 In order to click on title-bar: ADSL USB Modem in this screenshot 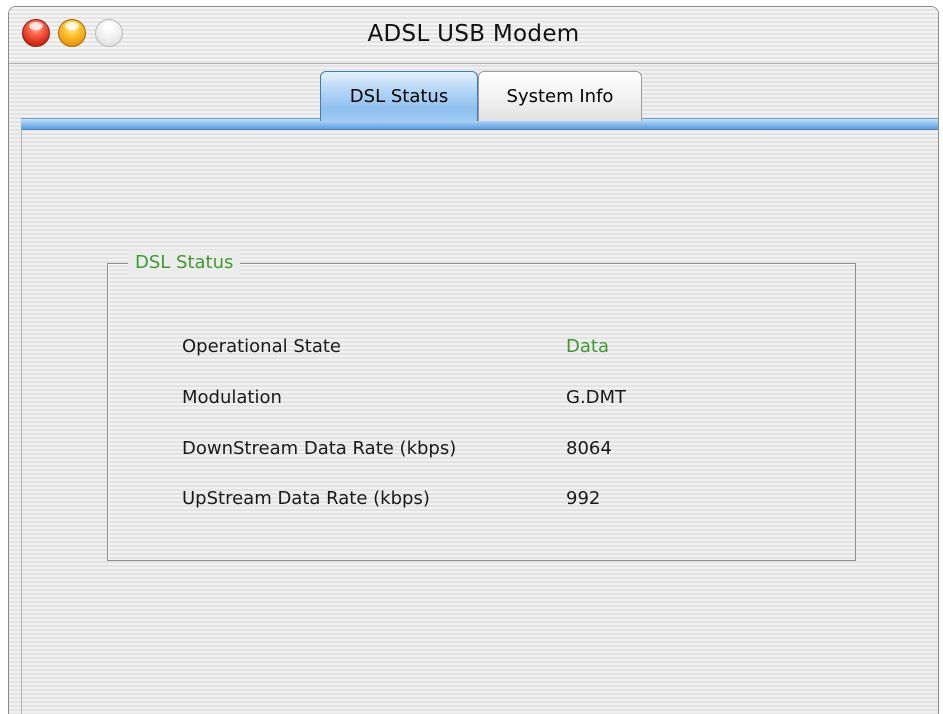, I will do `click(473, 35)`.